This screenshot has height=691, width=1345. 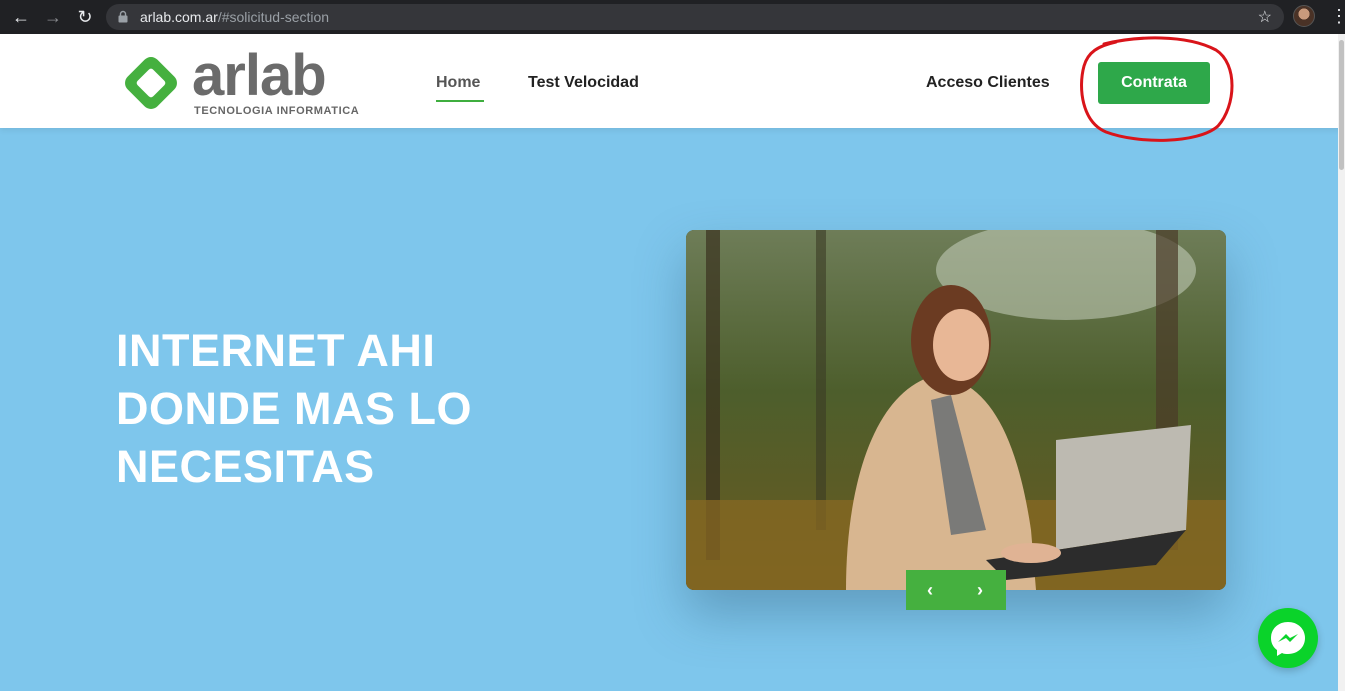 What do you see at coordinates (956, 590) in the screenshot?
I see `slider-controls: ‹ ›` at bounding box center [956, 590].